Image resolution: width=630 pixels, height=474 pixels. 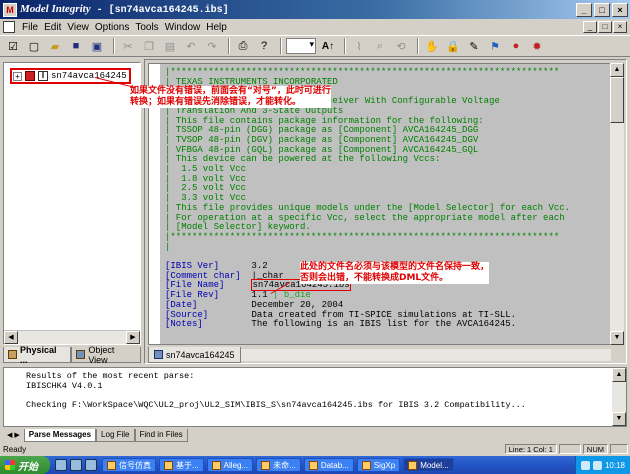 I want to click on ibis-keyword: [Source], so click(x=187, y=314).